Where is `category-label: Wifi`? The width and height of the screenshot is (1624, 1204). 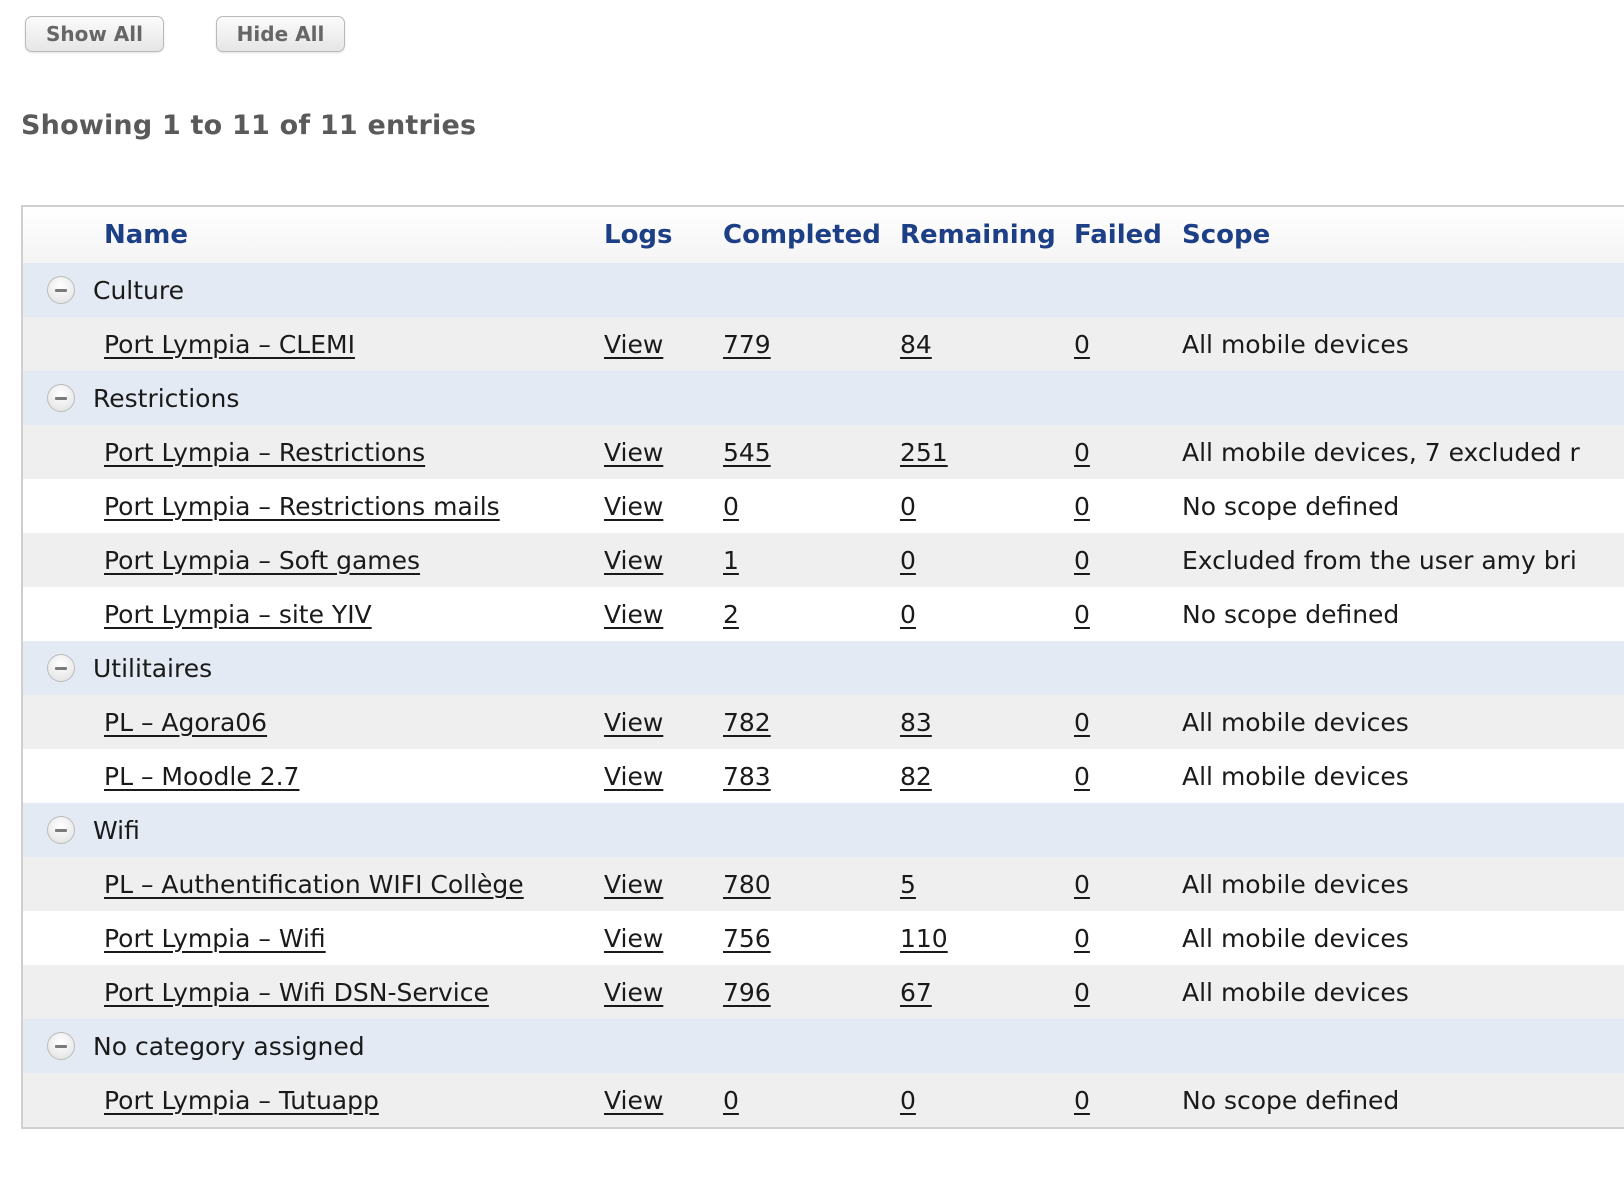 category-label: Wifi is located at coordinates (116, 830).